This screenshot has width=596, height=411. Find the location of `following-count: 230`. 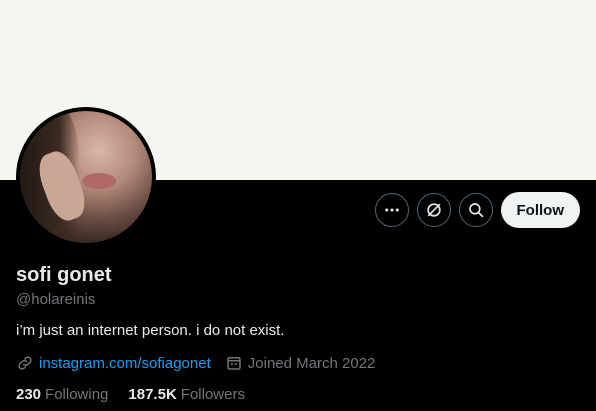

following-count: 230 is located at coordinates (29, 394).